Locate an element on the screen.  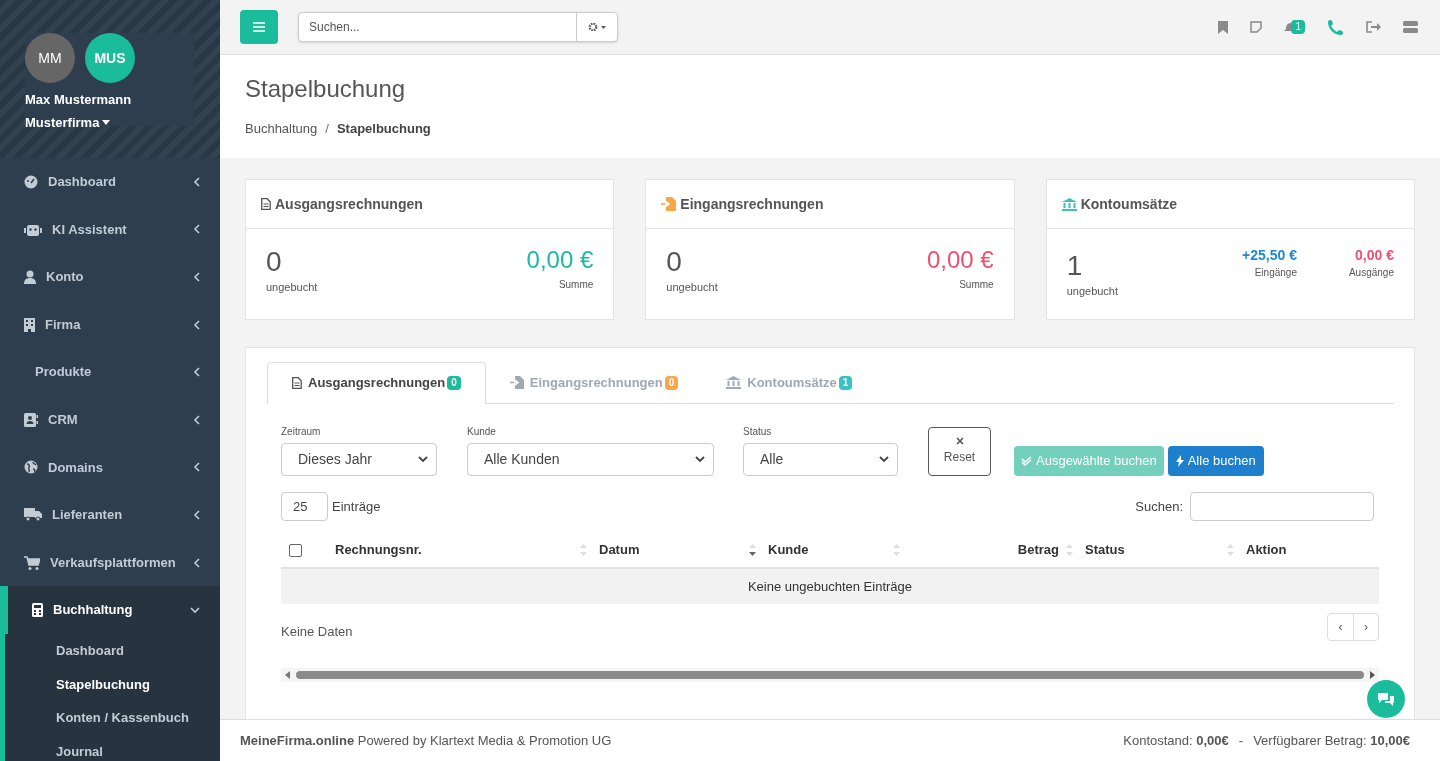
caret-icon is located at coordinates (106, 122).